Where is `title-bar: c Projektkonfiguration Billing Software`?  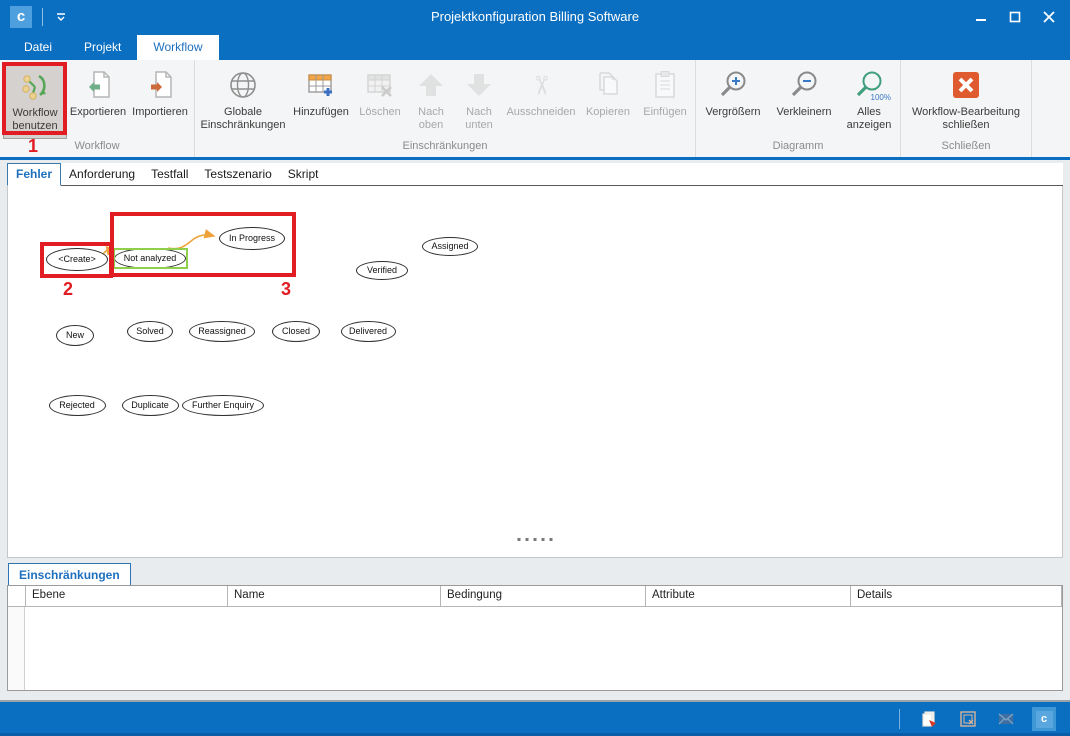
title-bar: c Projektkonfiguration Billing Software is located at coordinates (535, 16).